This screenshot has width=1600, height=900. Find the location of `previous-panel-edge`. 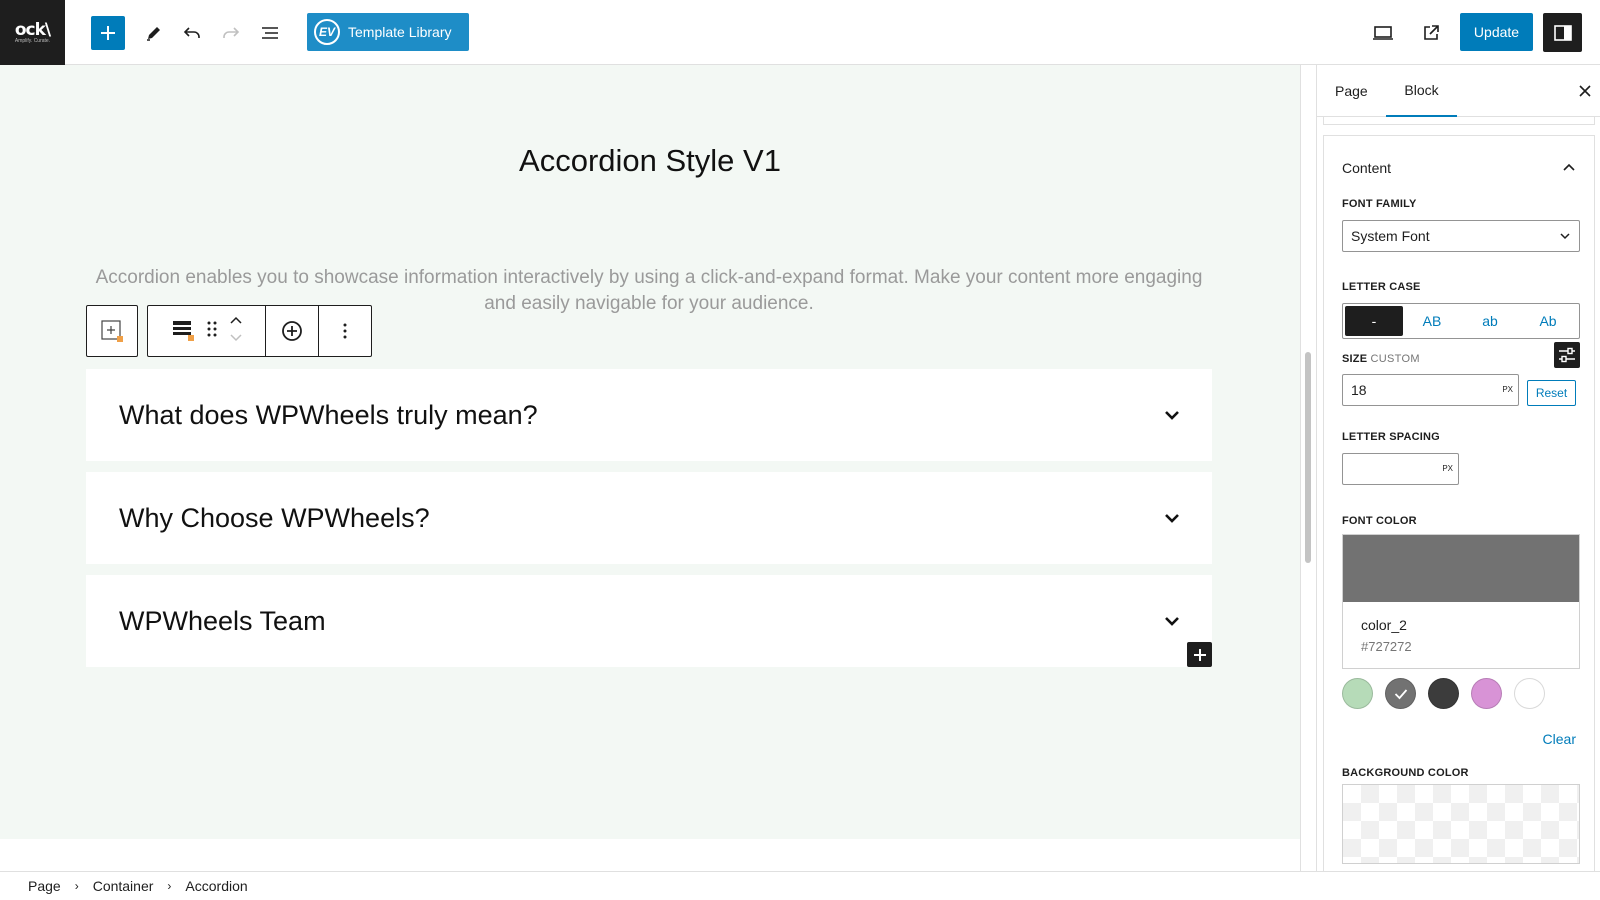

previous-panel-edge is located at coordinates (1459, 121).